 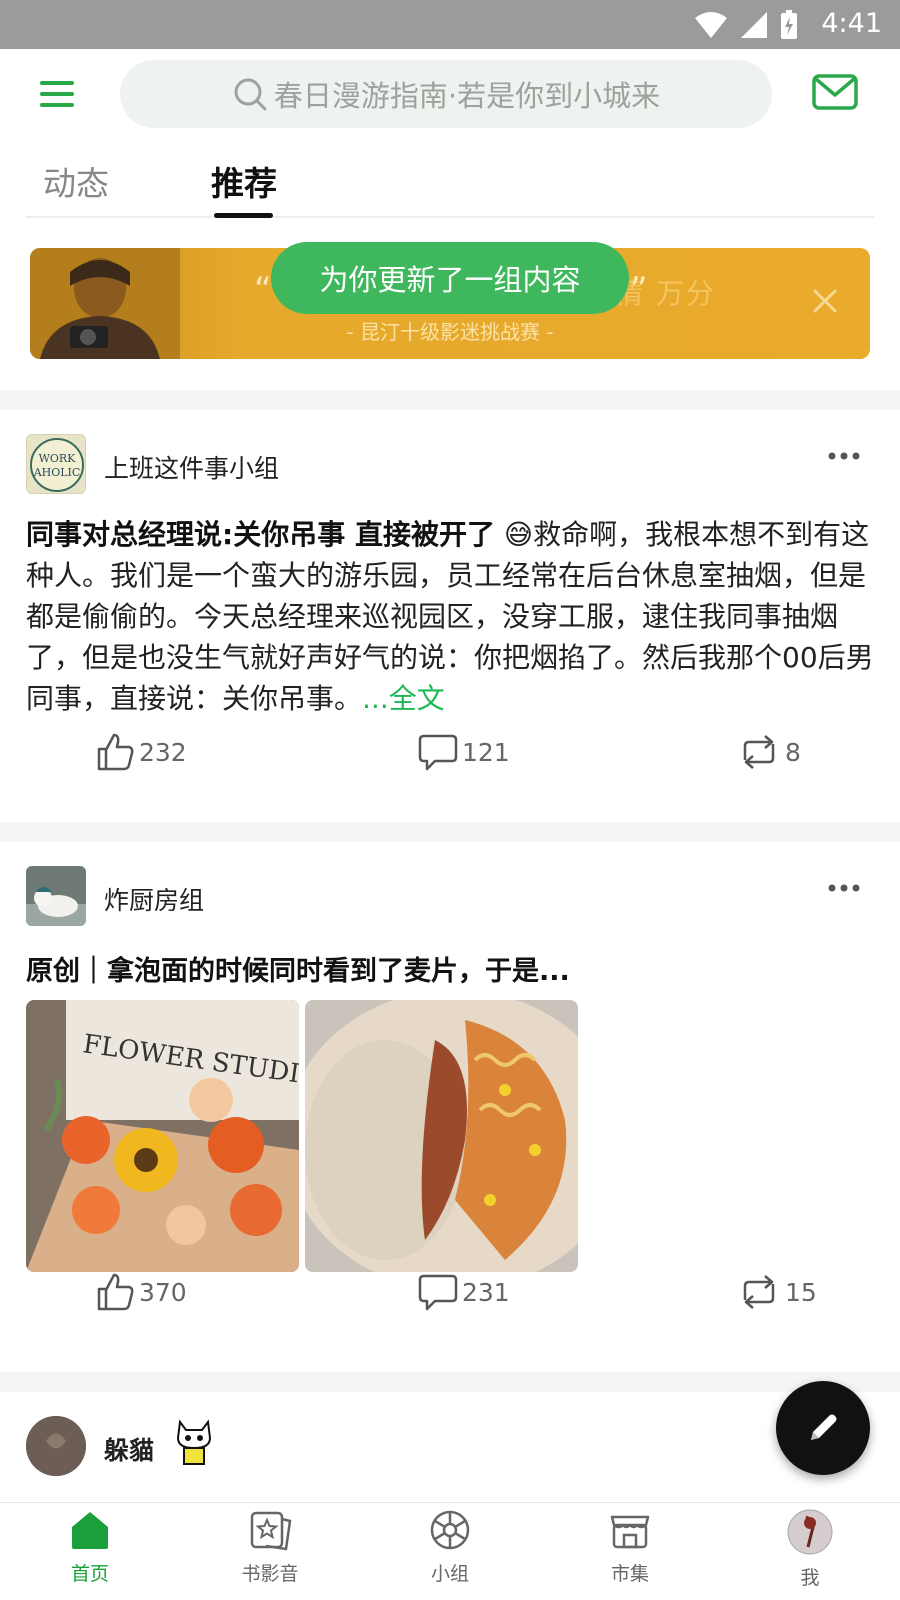 I want to click on film-icon, so click(x=271, y=1531).